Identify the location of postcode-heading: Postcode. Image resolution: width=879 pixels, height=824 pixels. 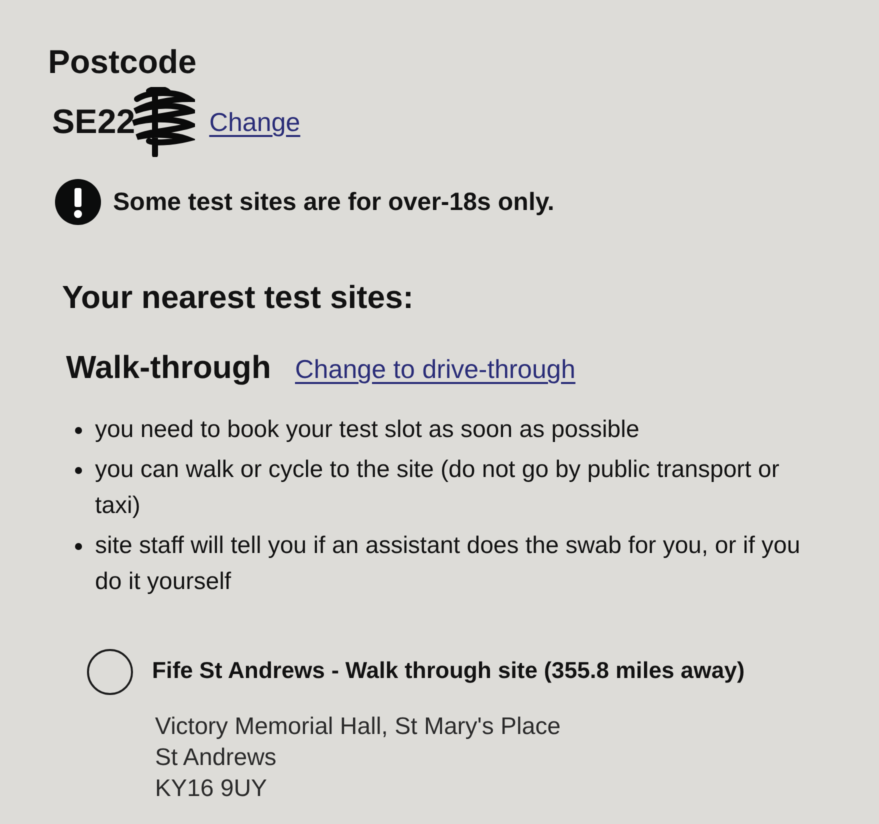
(122, 62).